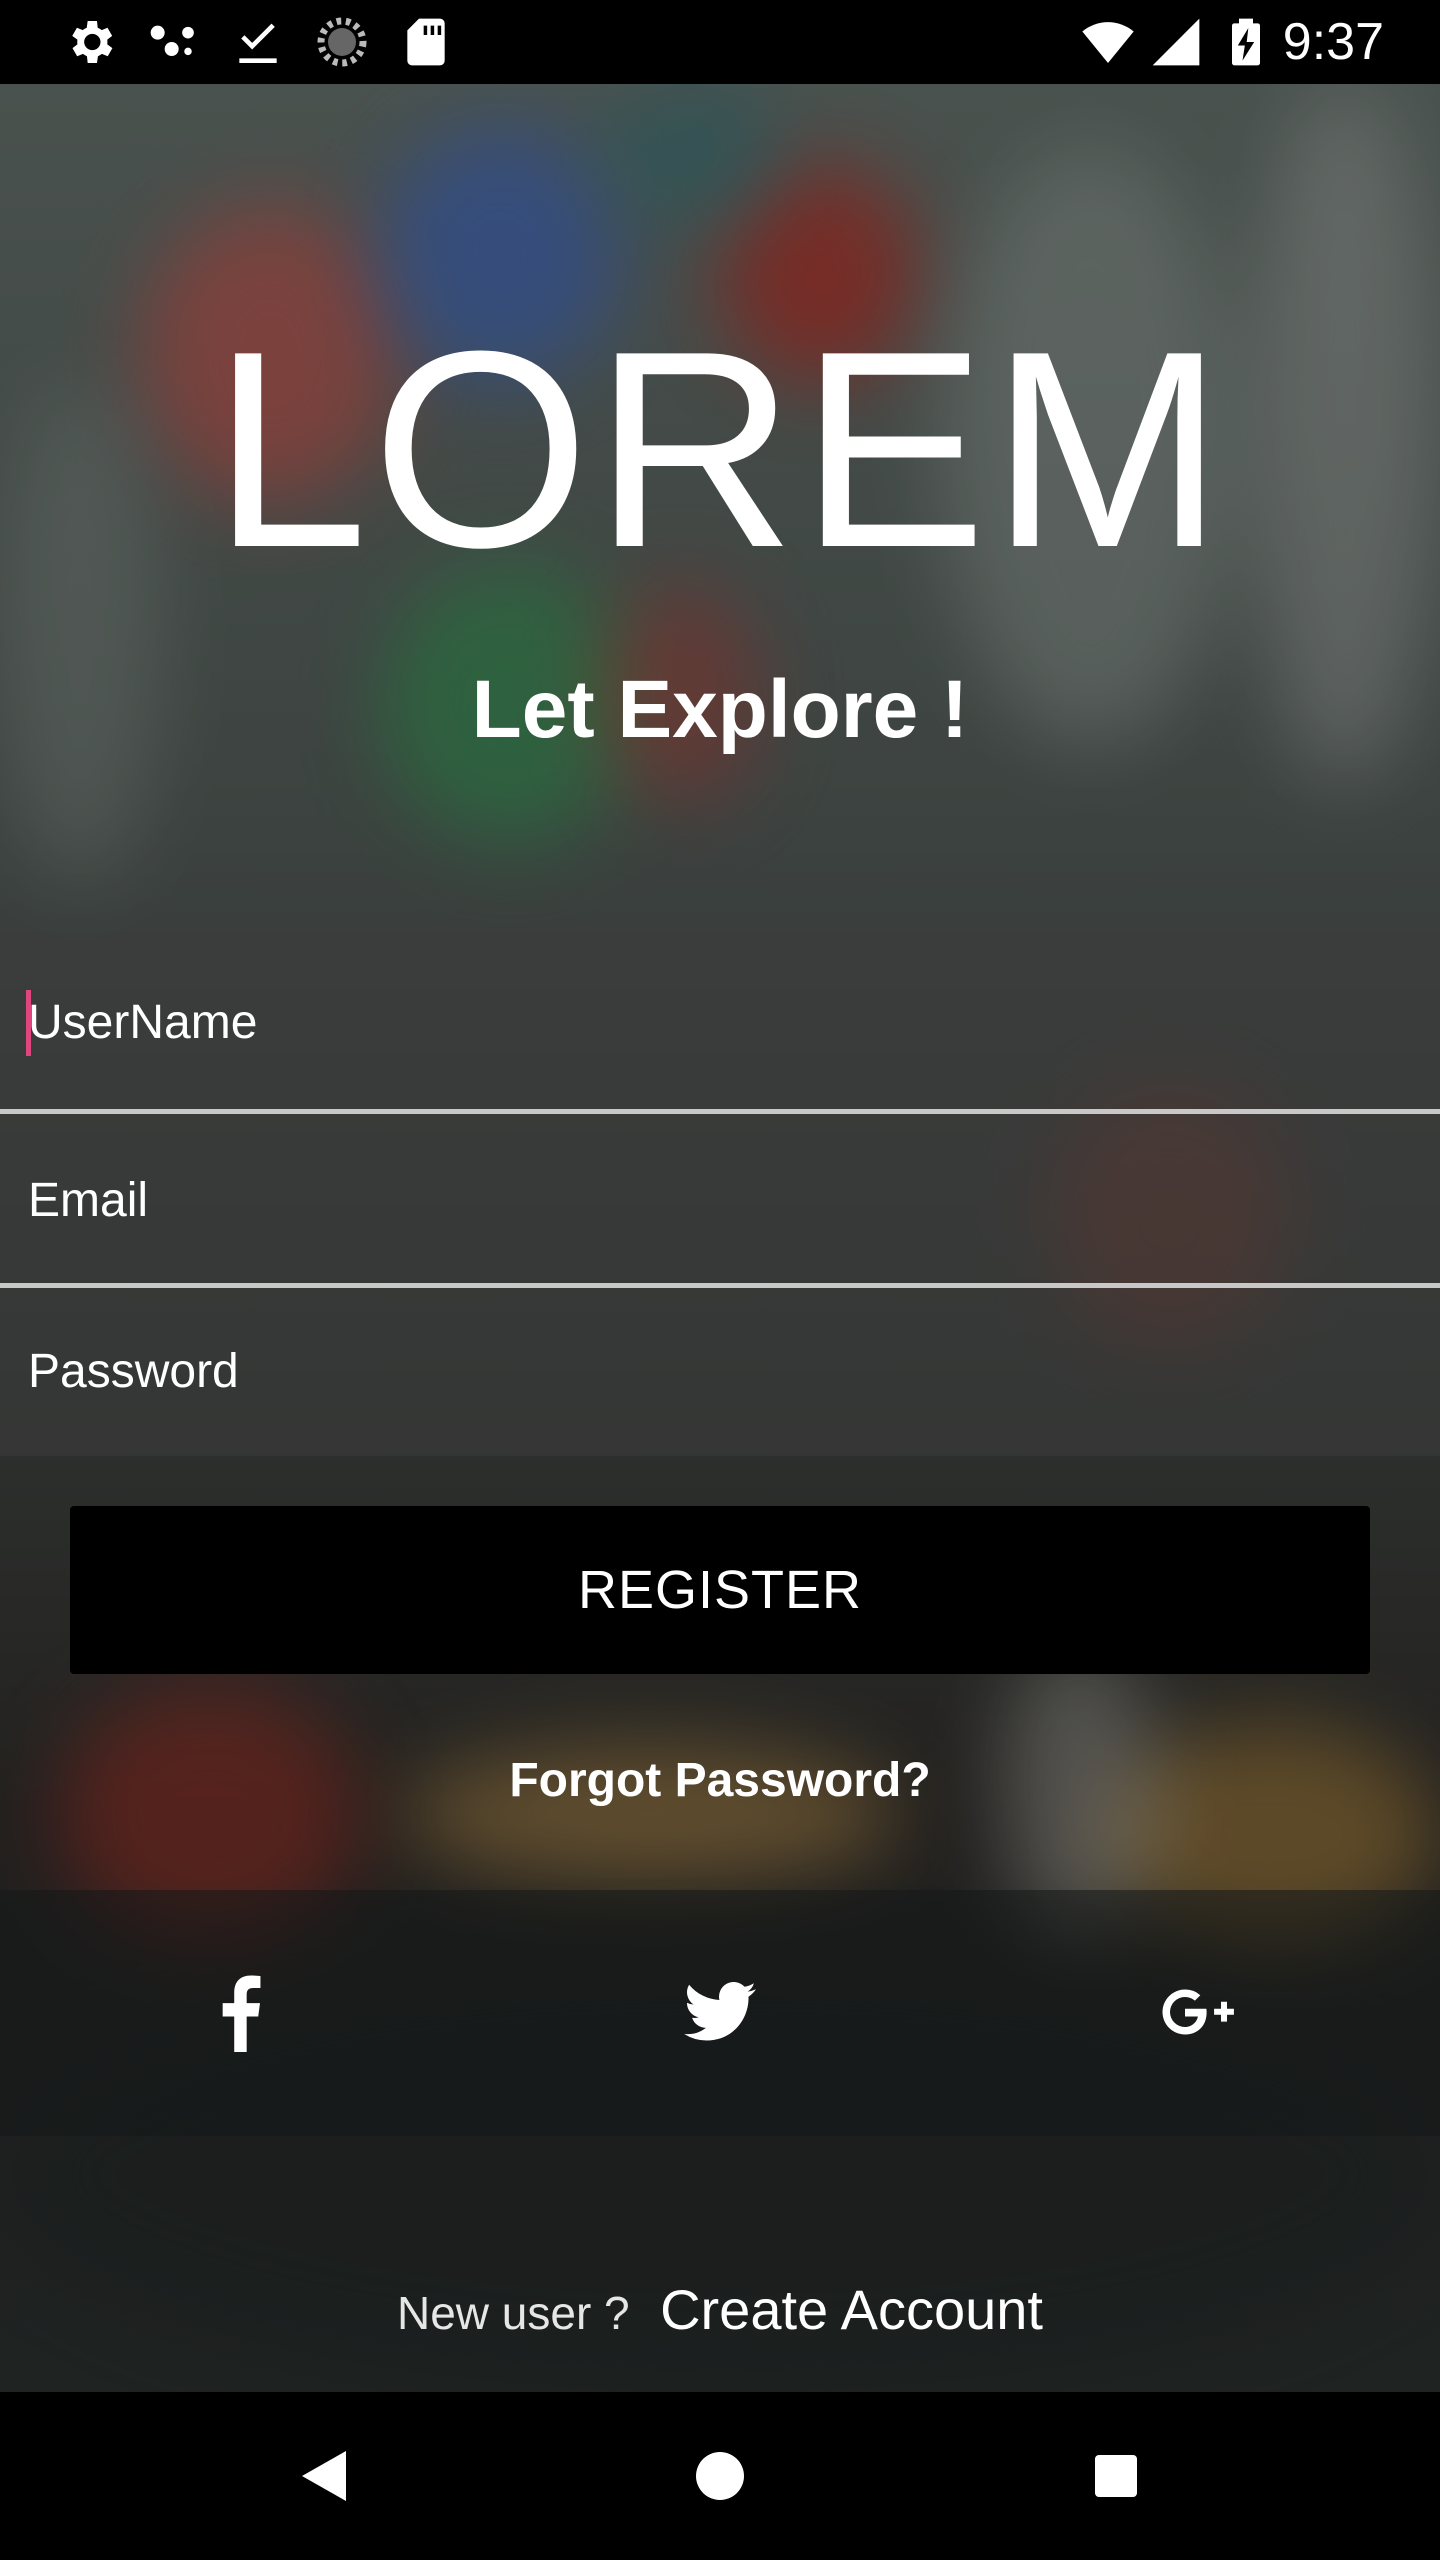 The width and height of the screenshot is (1440, 2560). Describe the element at coordinates (720, 42) in the screenshot. I see `status-bar: 9:37` at that location.